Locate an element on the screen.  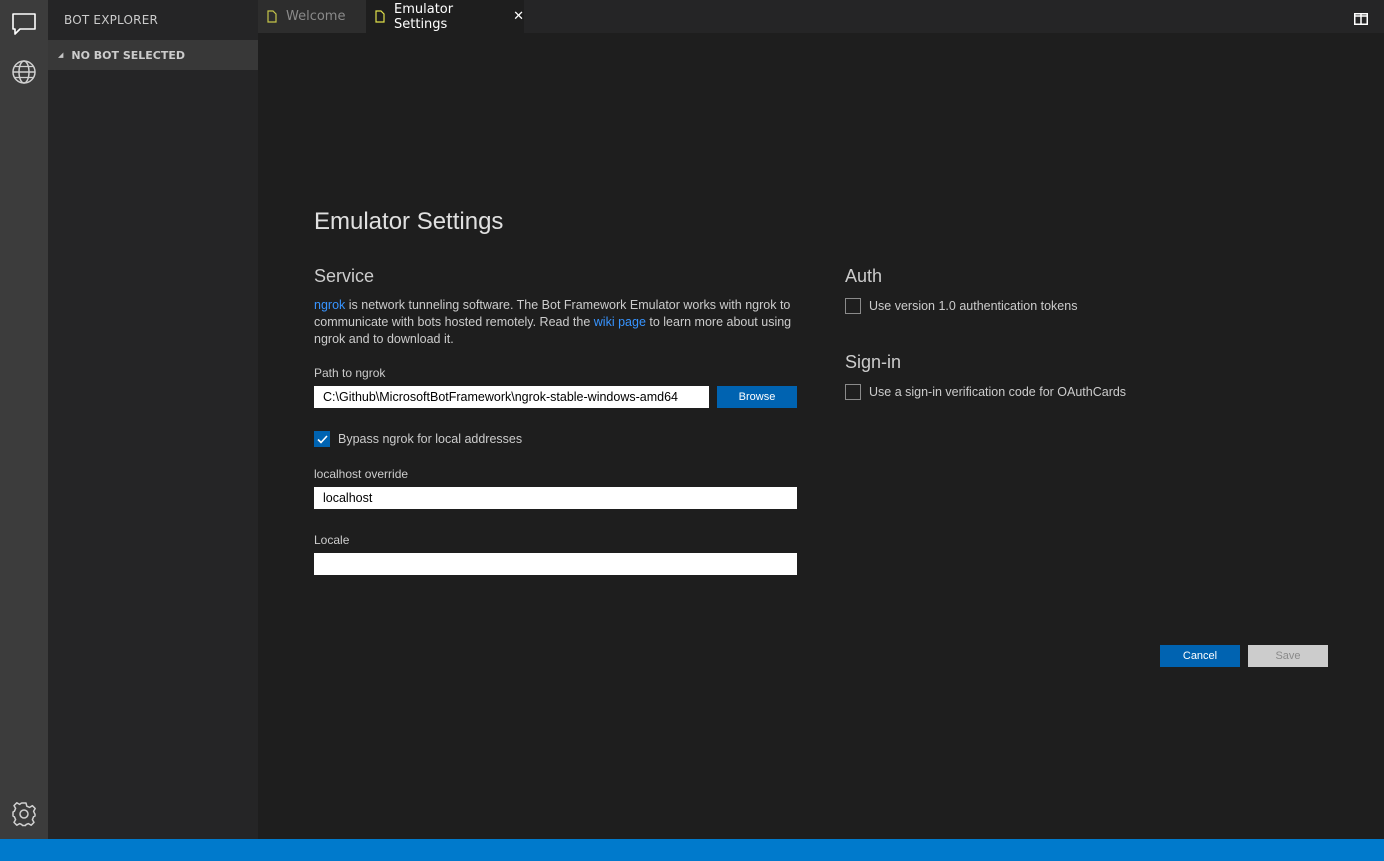
bot-explorer-panel: BOT EXPLORER ◢ NO BOT SELECTED is located at coordinates (153, 419).